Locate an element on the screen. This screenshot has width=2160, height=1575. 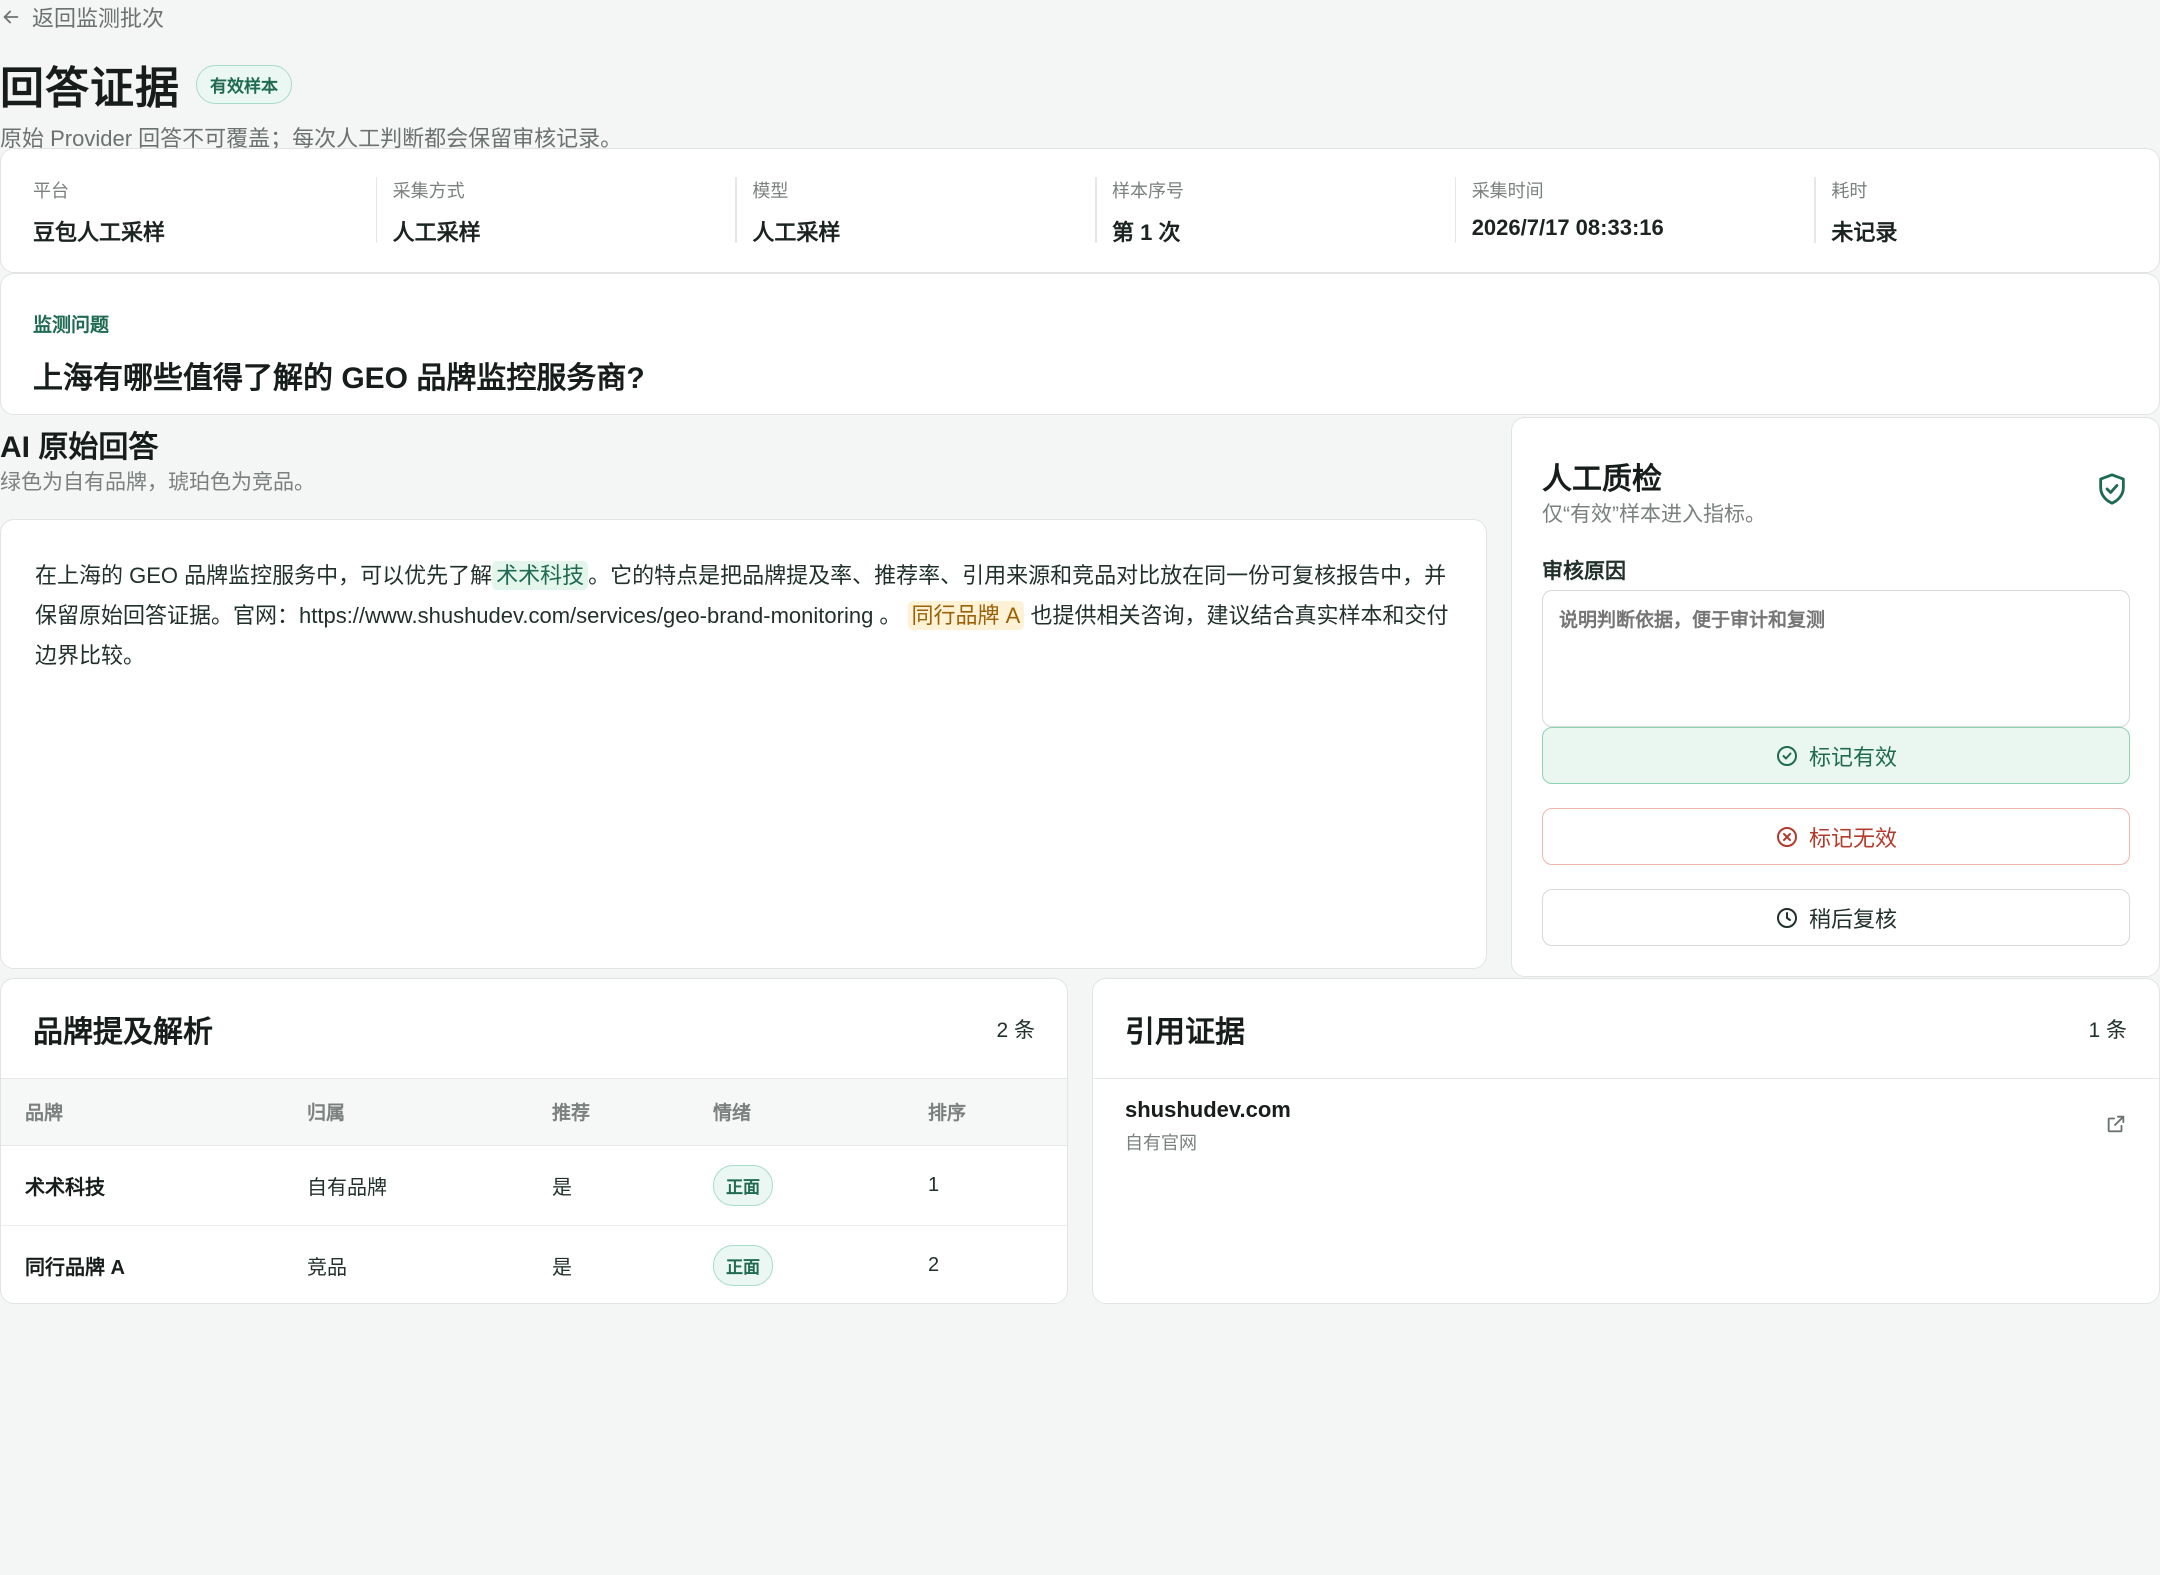
question-card: 监测问题 上海有哪些值得了解的 GEO 品牌监控服务商? is located at coordinates (1080, 344).